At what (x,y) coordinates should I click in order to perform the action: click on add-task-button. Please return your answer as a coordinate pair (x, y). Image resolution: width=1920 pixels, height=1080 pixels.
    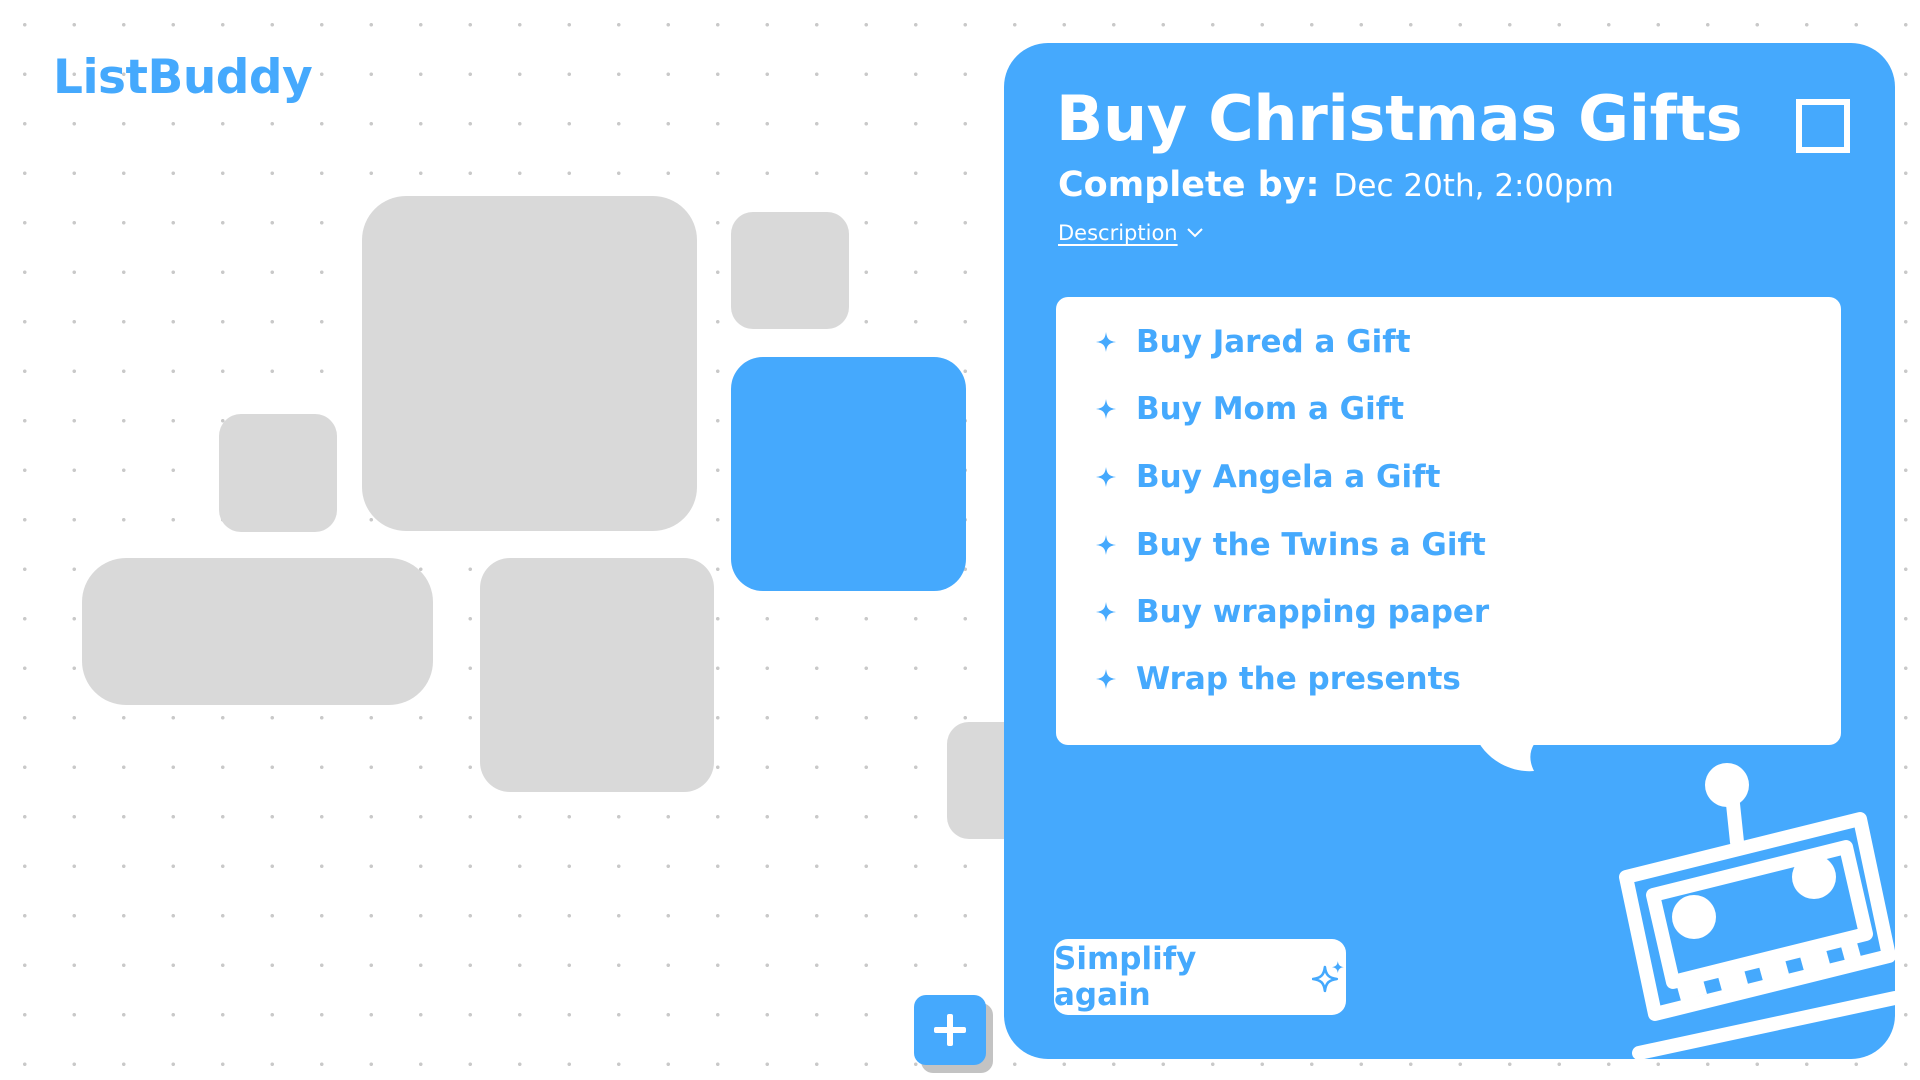
    Looking at the image, I should click on (950, 1030).